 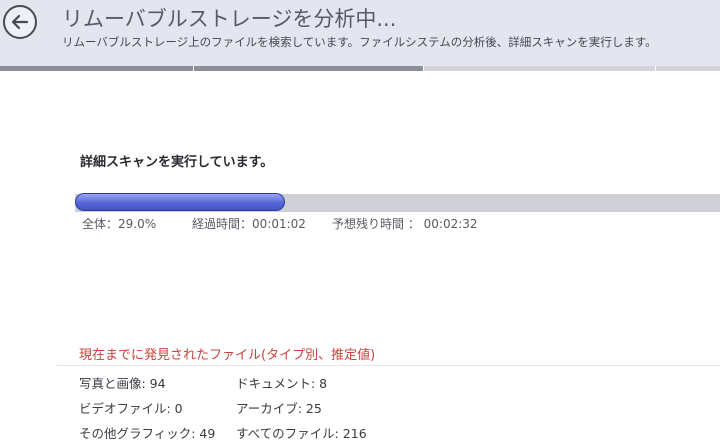 I want to click on found-files-divider, so click(x=388, y=365).